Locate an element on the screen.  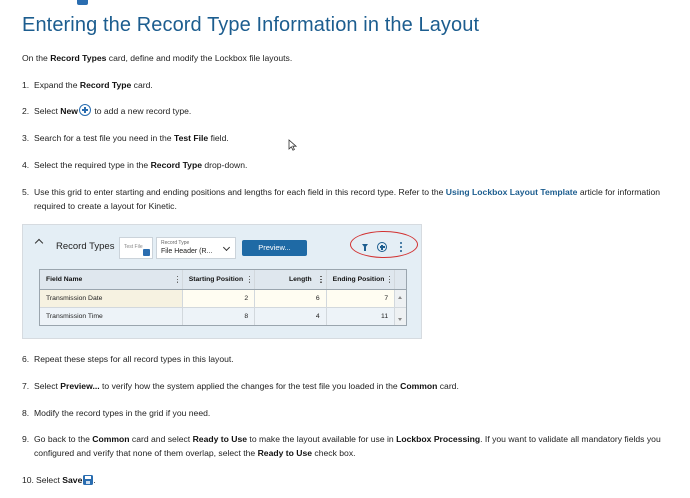
table-cell: 11 is located at coordinates (360, 316).